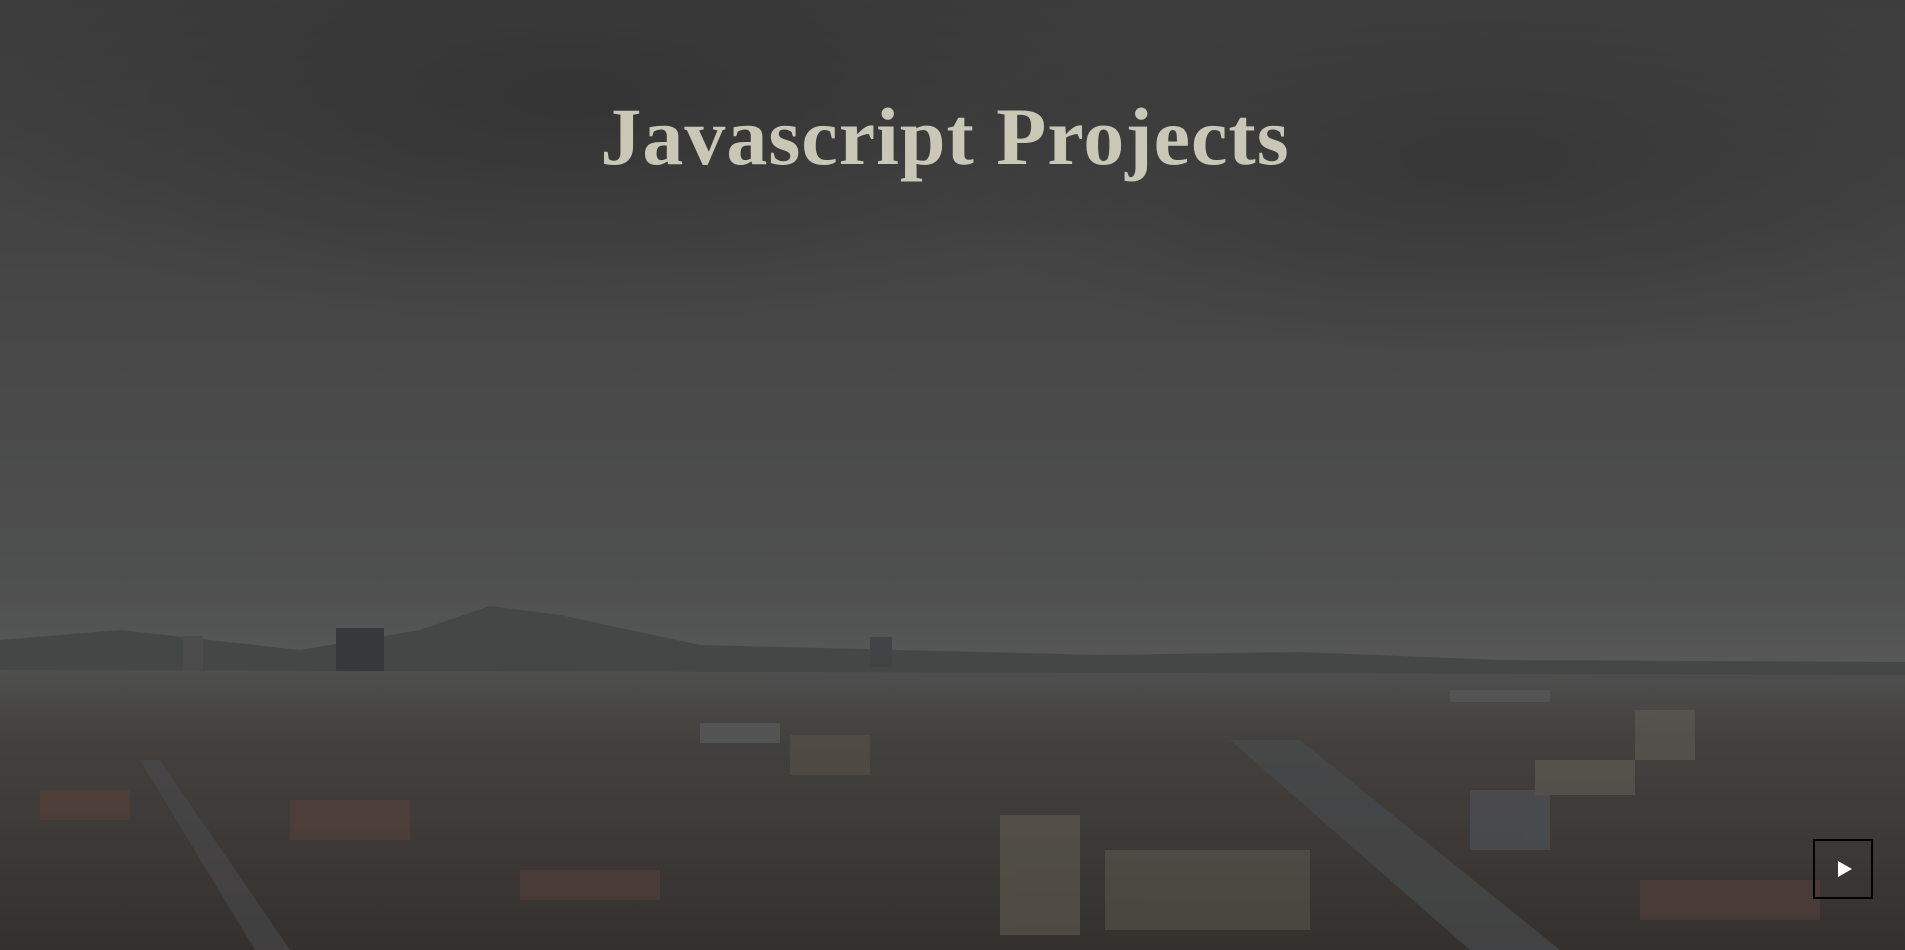 This screenshot has height=950, width=1905. I want to click on play-button, so click(1843, 869).